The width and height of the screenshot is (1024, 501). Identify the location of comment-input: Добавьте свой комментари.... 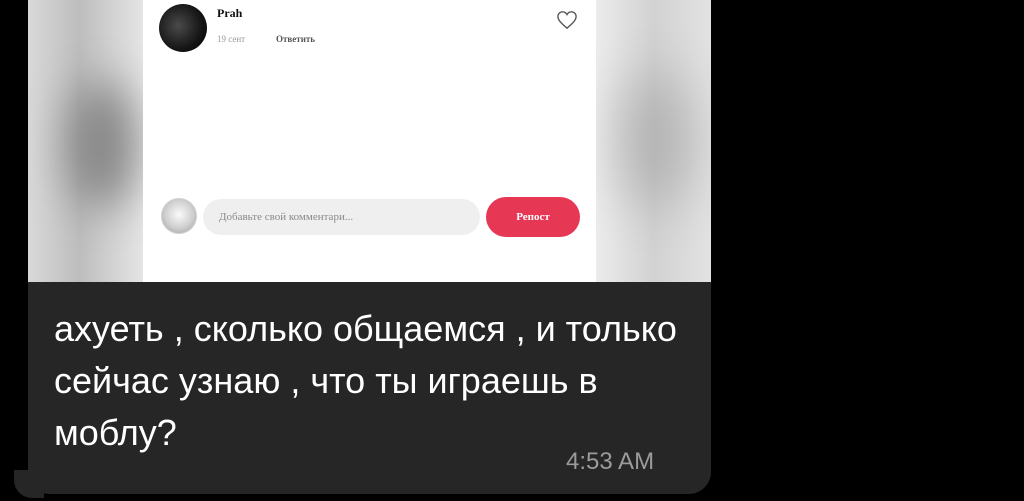
(341, 217).